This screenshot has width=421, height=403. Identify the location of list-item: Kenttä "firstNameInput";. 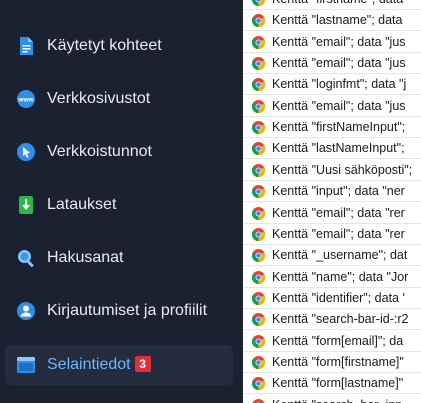
(332, 128).